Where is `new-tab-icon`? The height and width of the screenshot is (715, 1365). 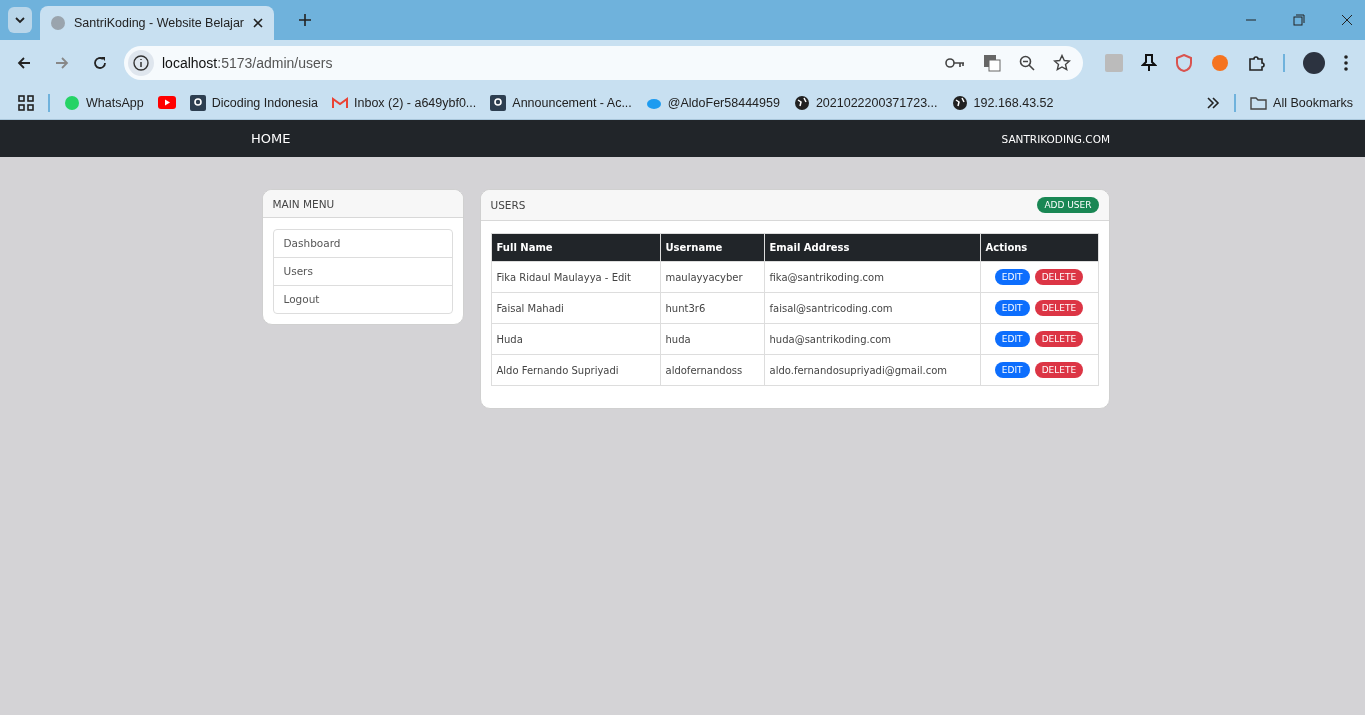 new-tab-icon is located at coordinates (305, 20).